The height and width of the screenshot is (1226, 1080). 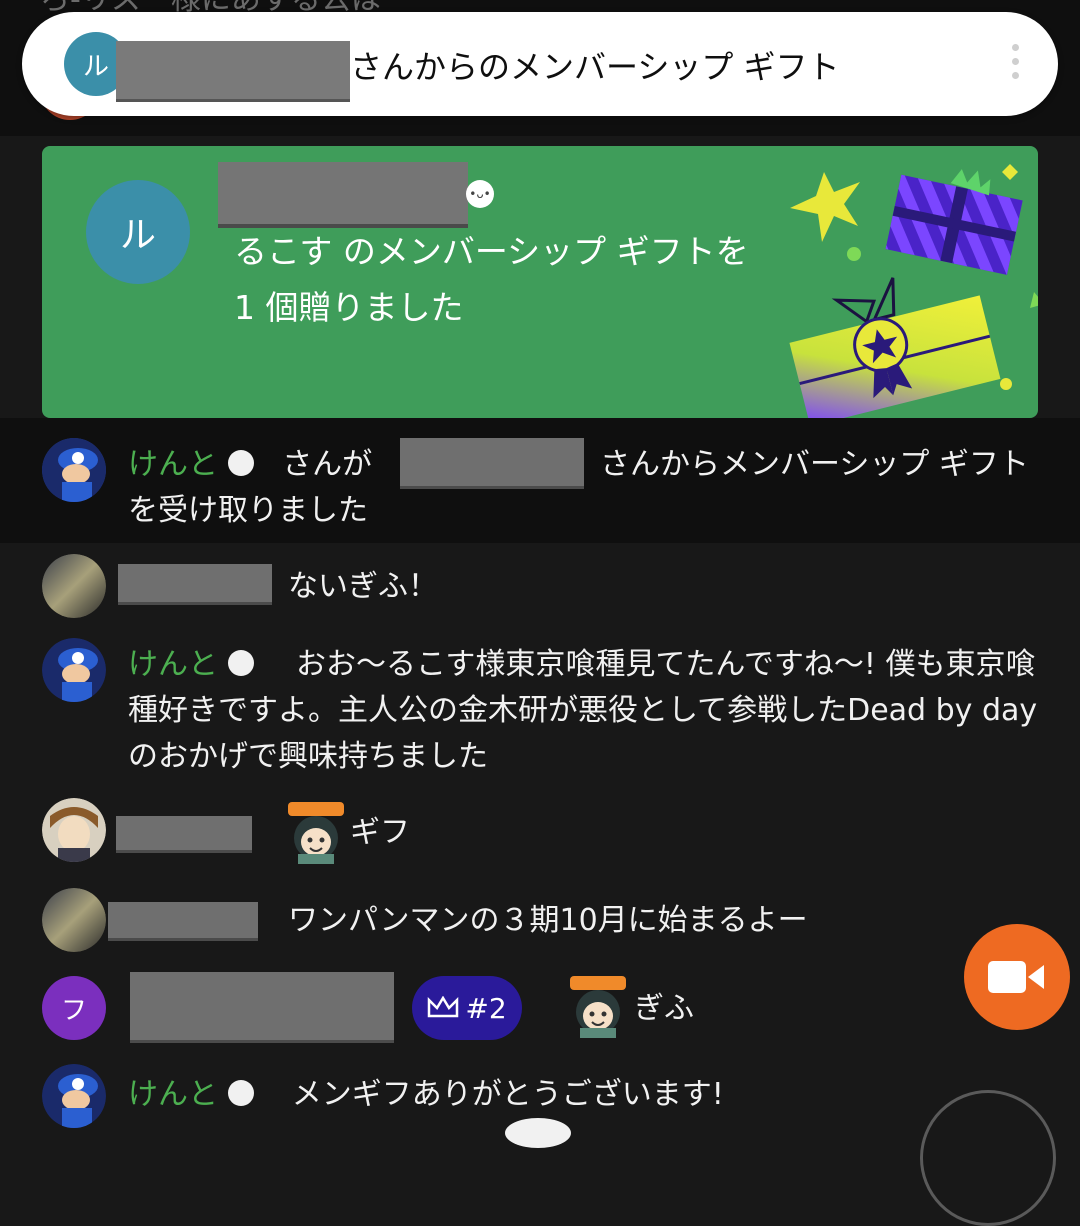 I want to click on avatar: フ, so click(x=74, y=1008).